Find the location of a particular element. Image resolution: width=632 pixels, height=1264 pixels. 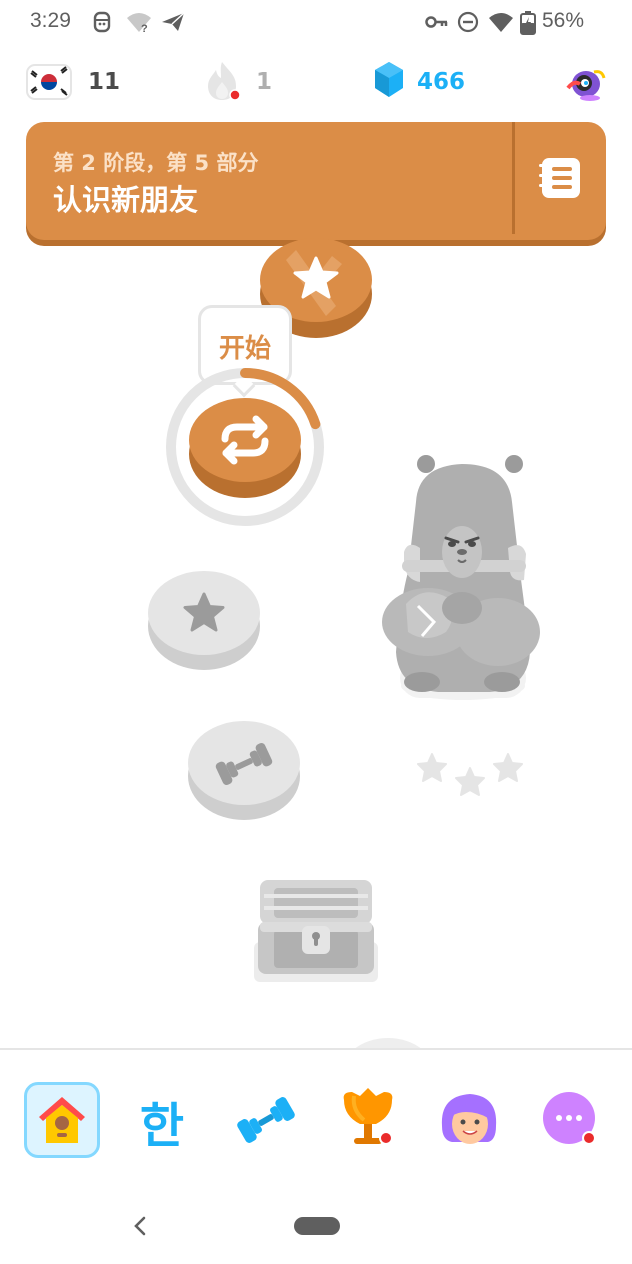

dumbbell-icon is located at coordinates (266, 1120).